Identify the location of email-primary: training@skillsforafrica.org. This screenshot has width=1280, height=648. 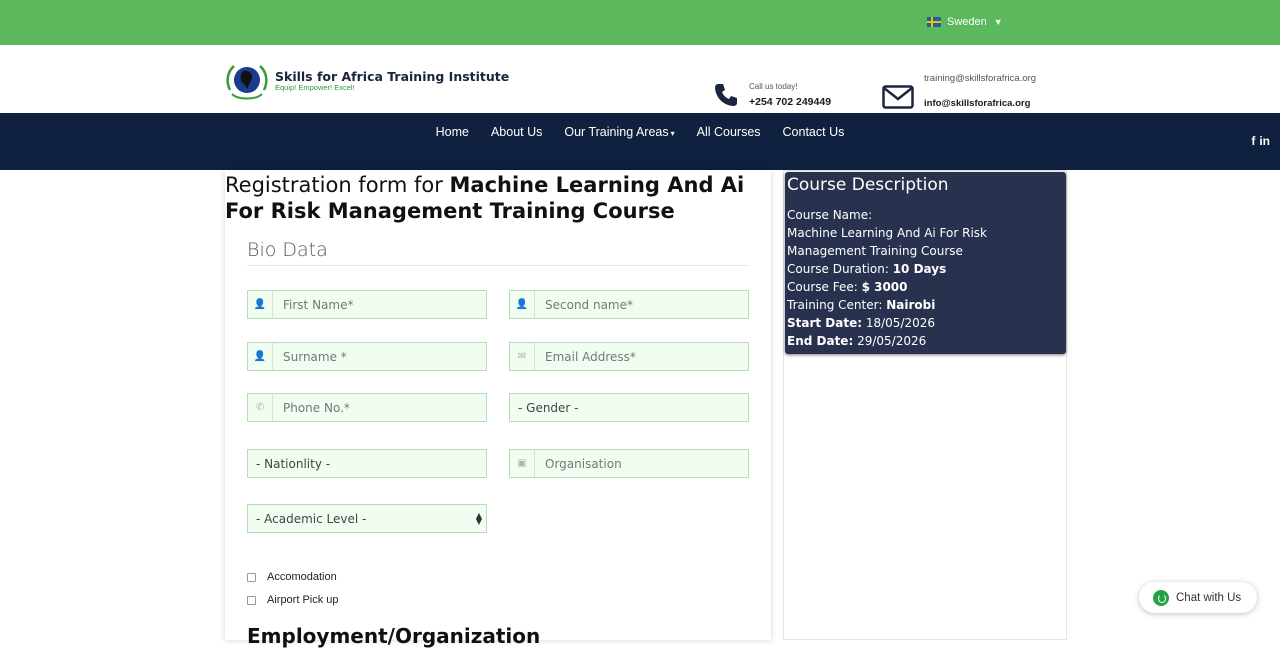
(980, 78).